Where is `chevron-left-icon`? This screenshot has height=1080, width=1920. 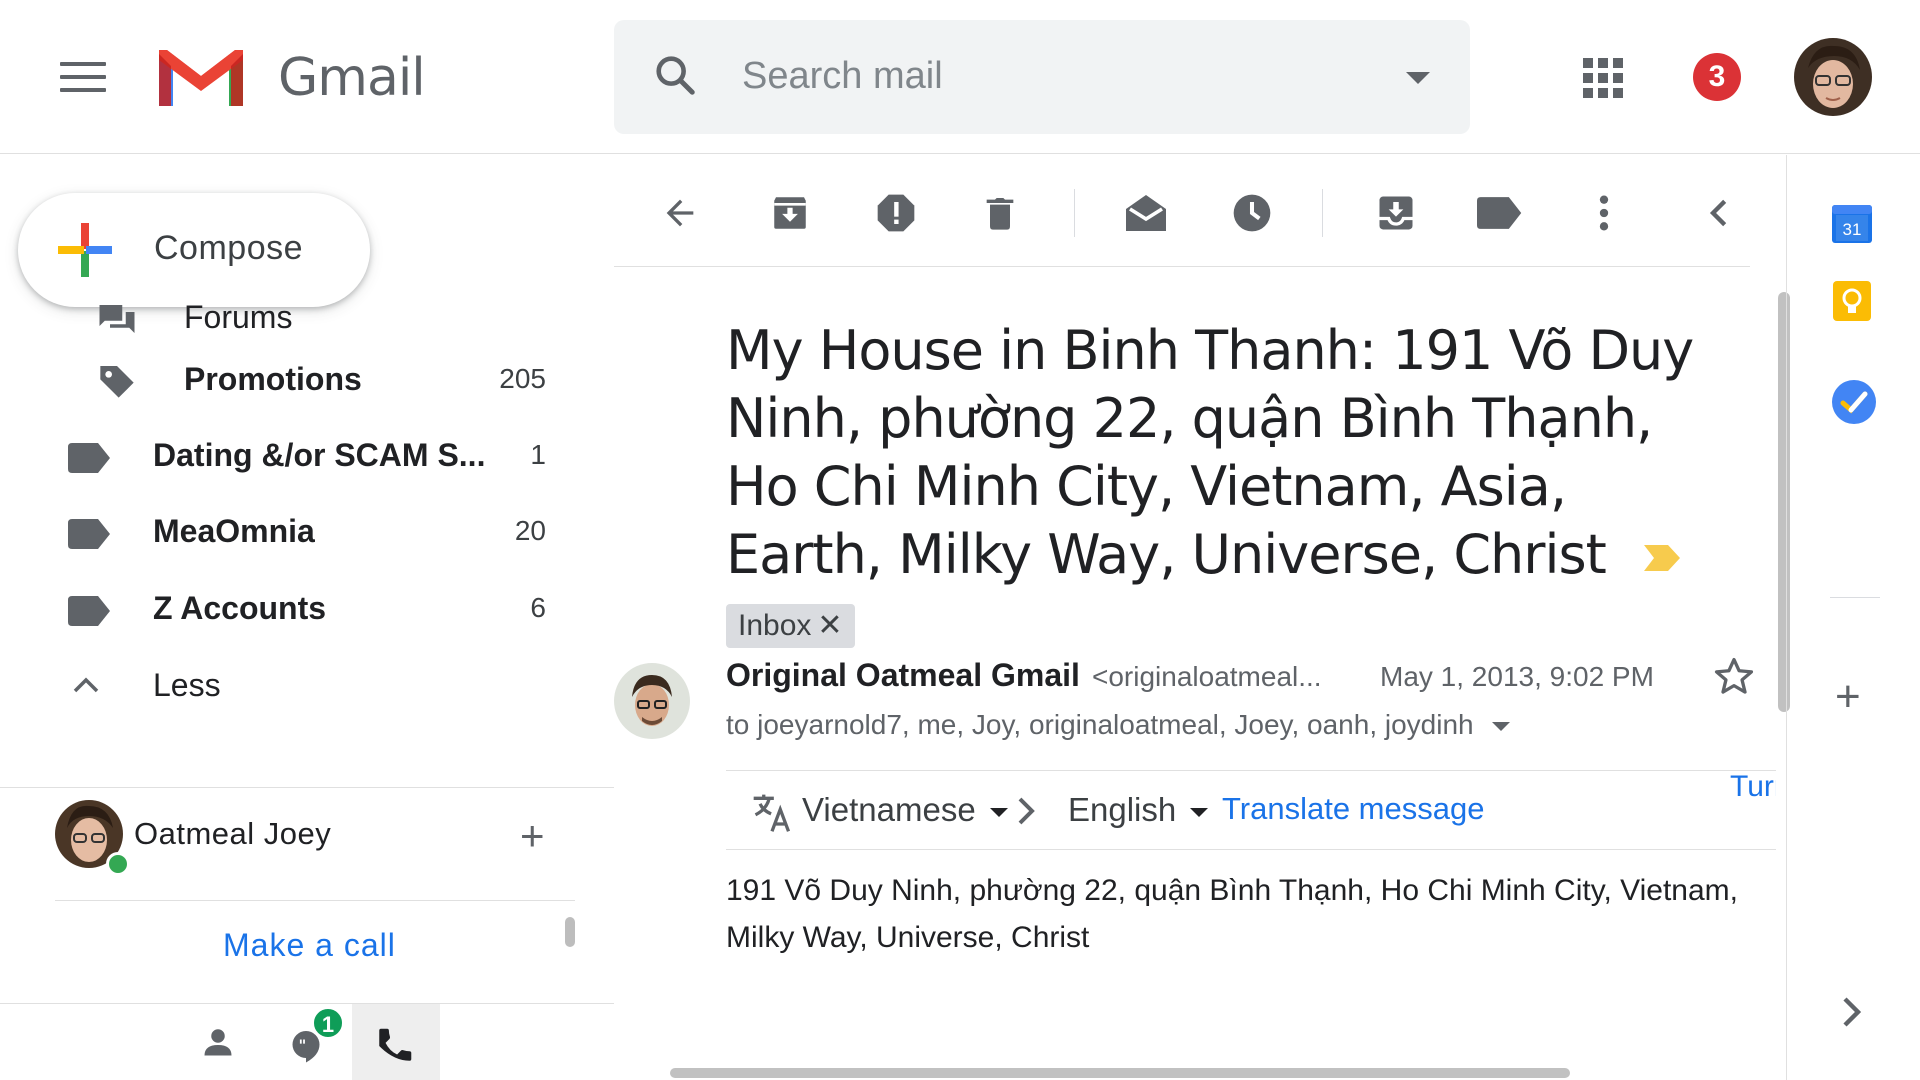
chevron-left-icon is located at coordinates (1718, 213).